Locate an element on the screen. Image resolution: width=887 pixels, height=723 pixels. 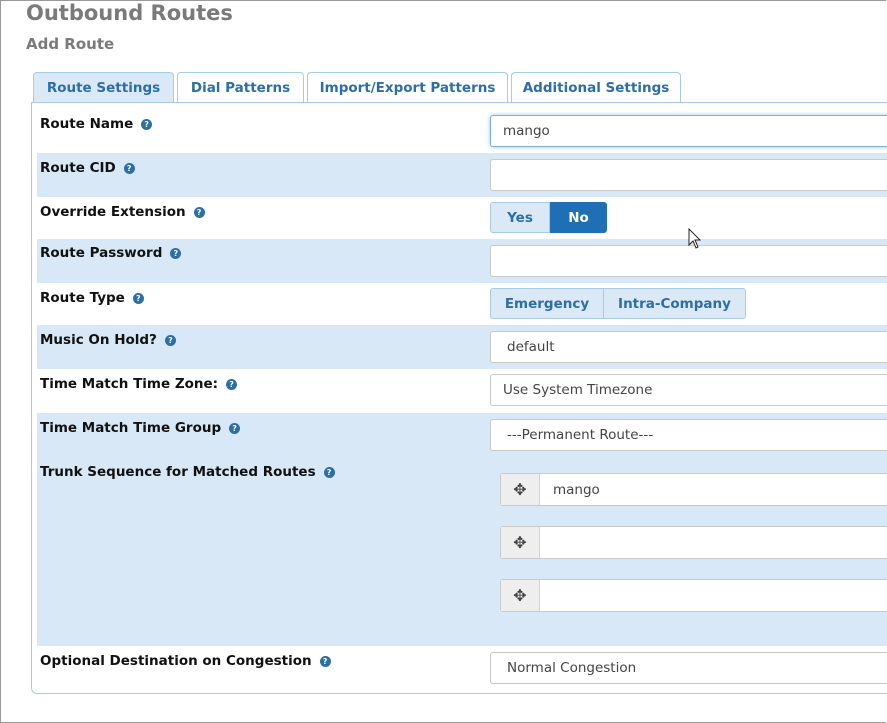
intra-company-button: Intra-Company is located at coordinates (675, 303).